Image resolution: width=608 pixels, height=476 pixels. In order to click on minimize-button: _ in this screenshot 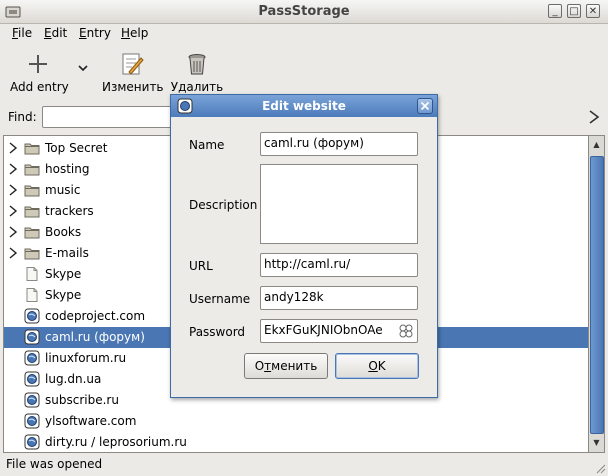, I will do `click(555, 11)`.